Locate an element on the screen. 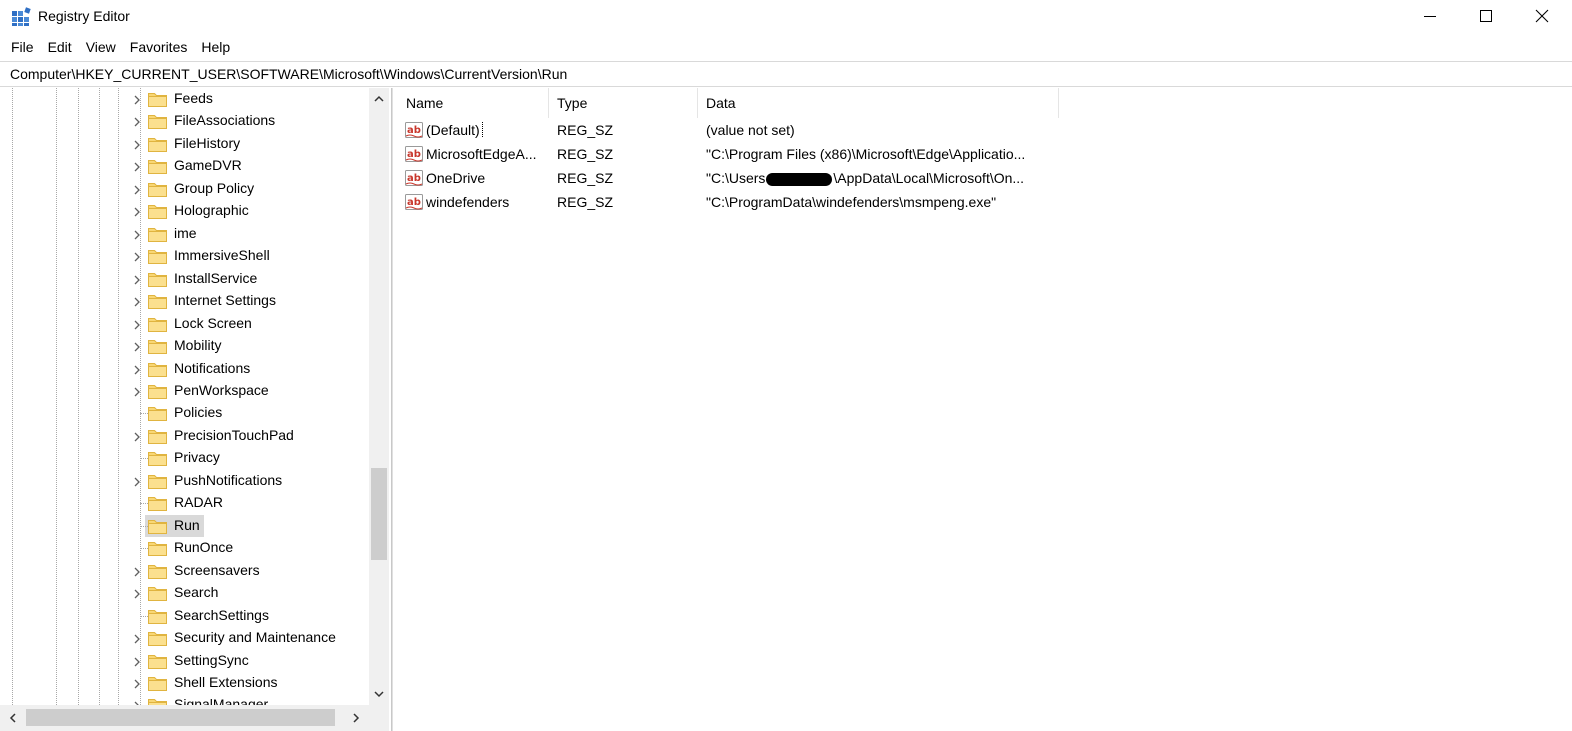 The image size is (1572, 731). maximize-button is located at coordinates (1486, 16).